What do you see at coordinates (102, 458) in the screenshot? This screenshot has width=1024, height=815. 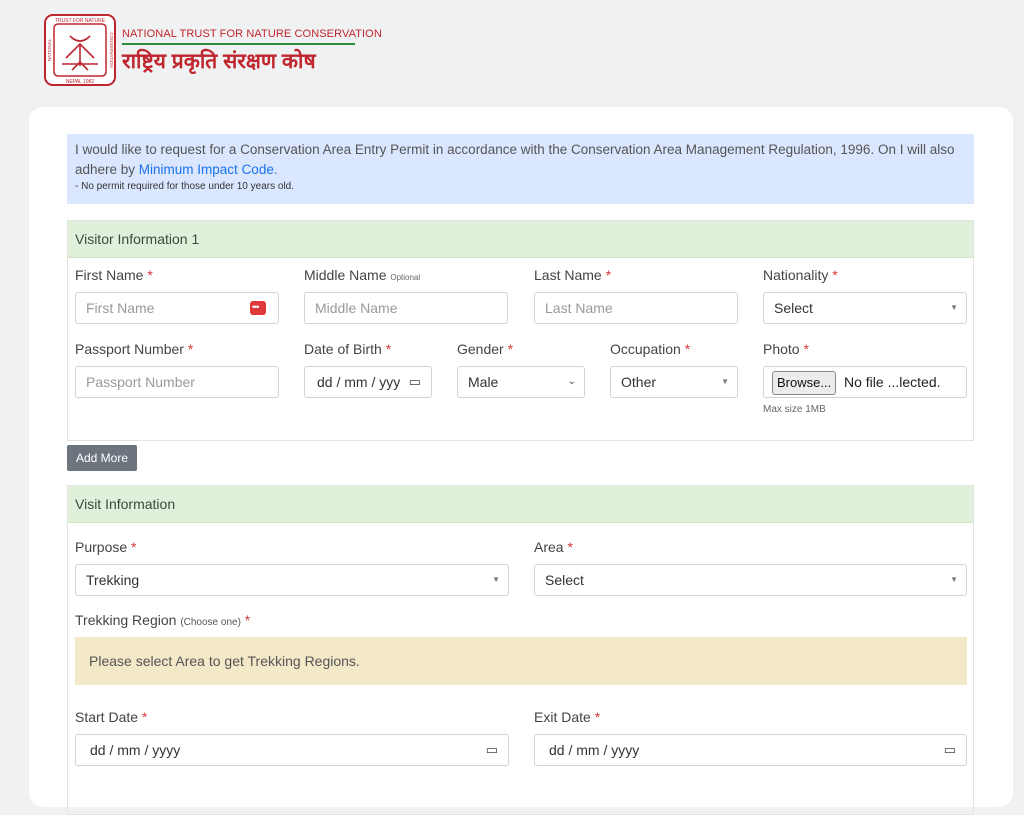 I see `add-more-button: Add More` at bounding box center [102, 458].